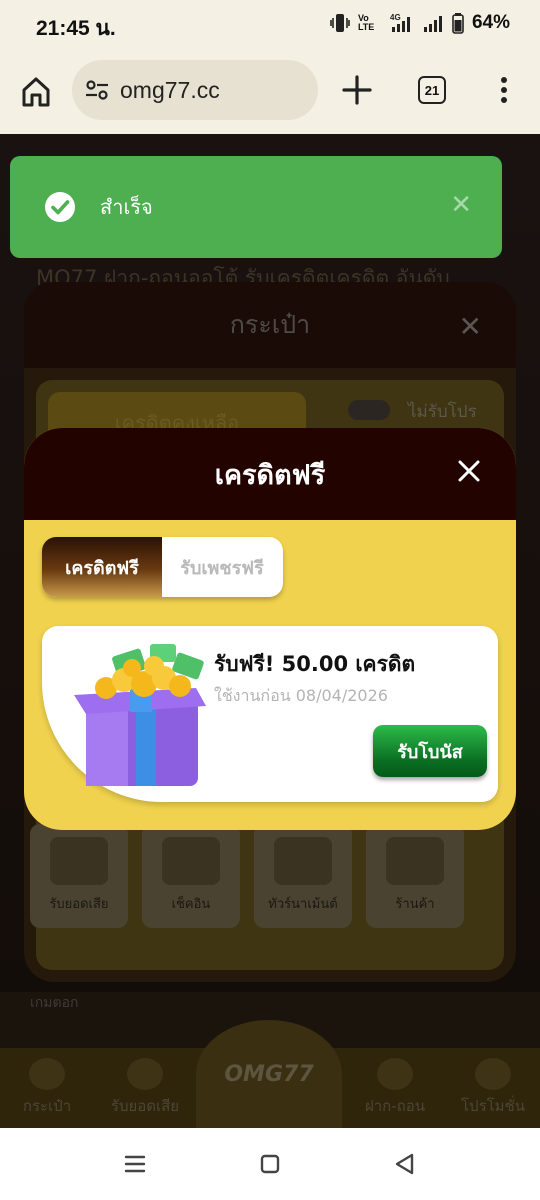 The image size is (540, 1200). Describe the element at coordinates (458, 23) in the screenshot. I see `battery-icon` at that location.